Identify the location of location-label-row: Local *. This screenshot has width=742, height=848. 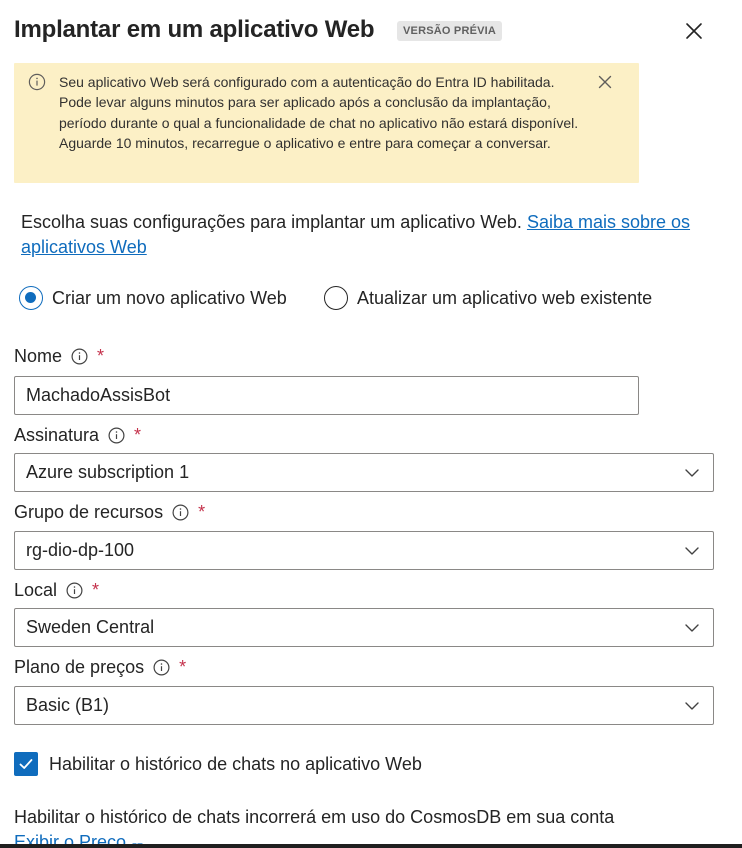
(56, 590).